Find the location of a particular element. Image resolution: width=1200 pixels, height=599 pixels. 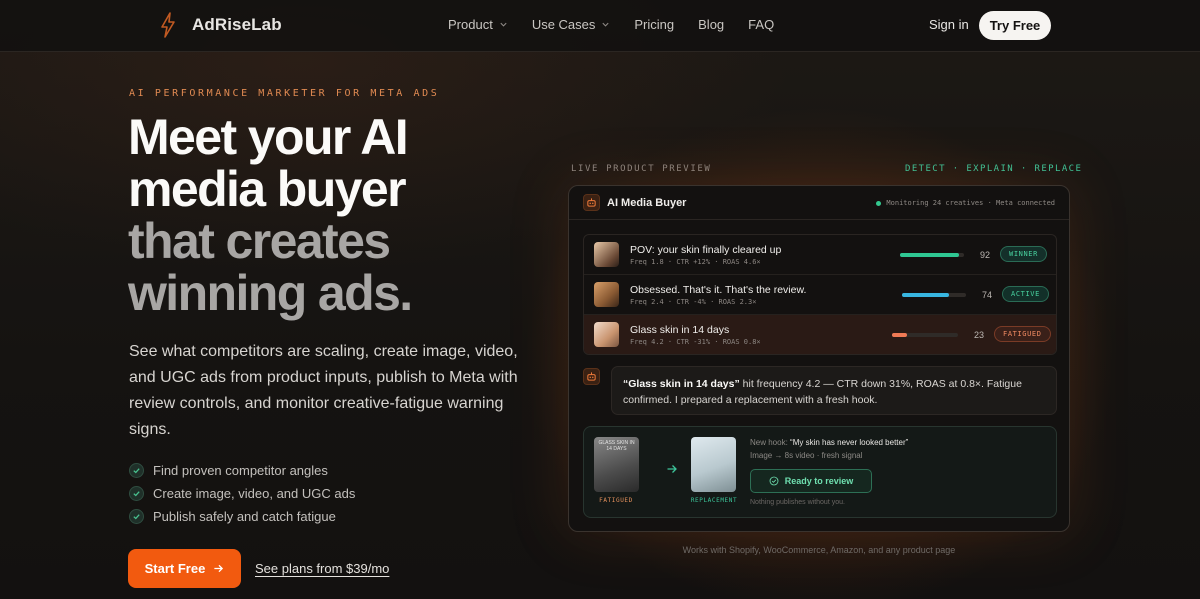

fatigued-caption: FATIGUED is located at coordinates (616, 500).